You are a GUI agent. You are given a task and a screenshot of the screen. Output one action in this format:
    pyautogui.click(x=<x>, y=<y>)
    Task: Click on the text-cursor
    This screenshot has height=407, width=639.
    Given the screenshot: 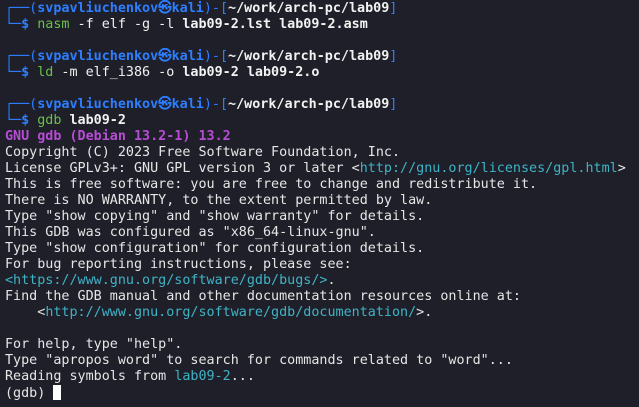 What is the action you would take?
    pyautogui.click(x=57, y=392)
    